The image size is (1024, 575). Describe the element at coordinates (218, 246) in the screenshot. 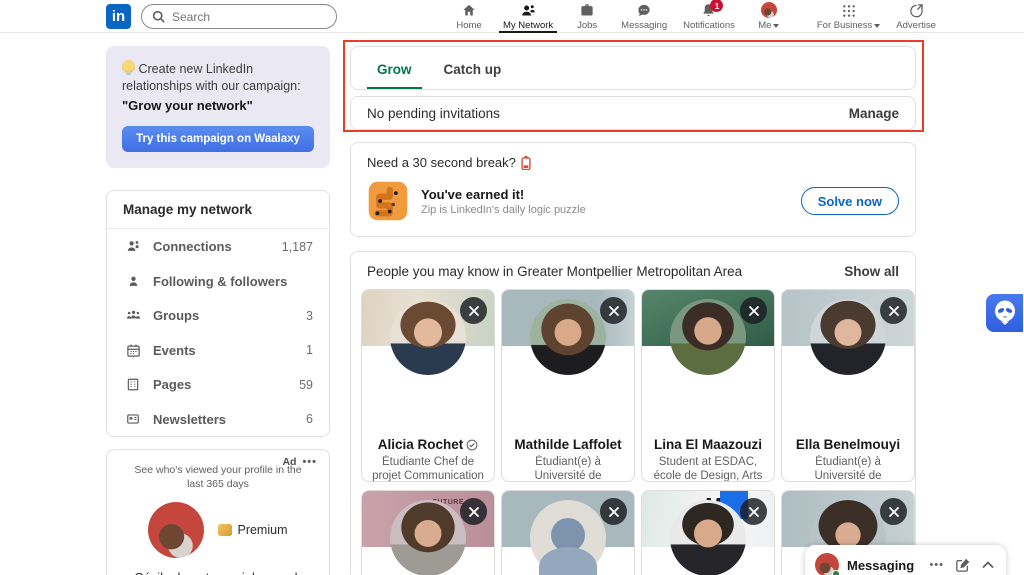

I see `sidebar-item-connections: Connections 1,187` at that location.